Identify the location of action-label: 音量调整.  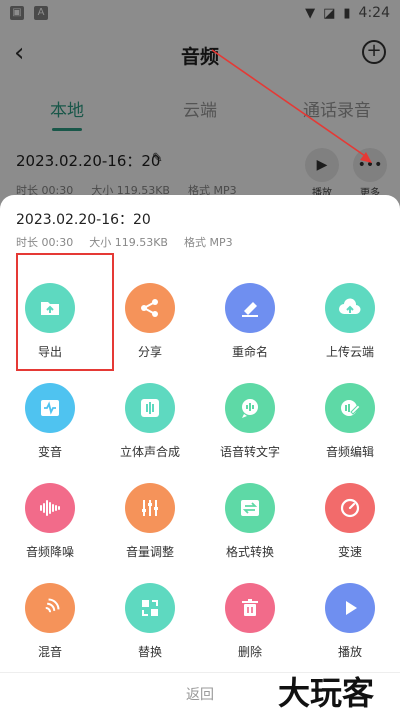
(149, 552).